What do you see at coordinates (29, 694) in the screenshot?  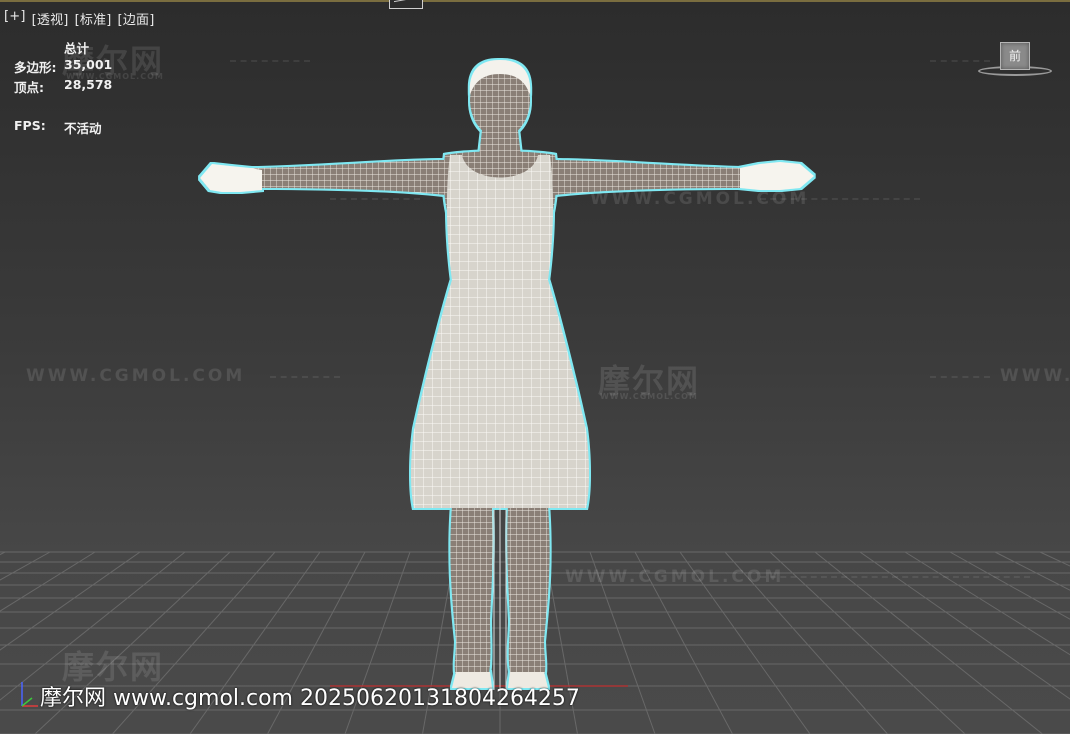 I see `axis-tripod-icon` at bounding box center [29, 694].